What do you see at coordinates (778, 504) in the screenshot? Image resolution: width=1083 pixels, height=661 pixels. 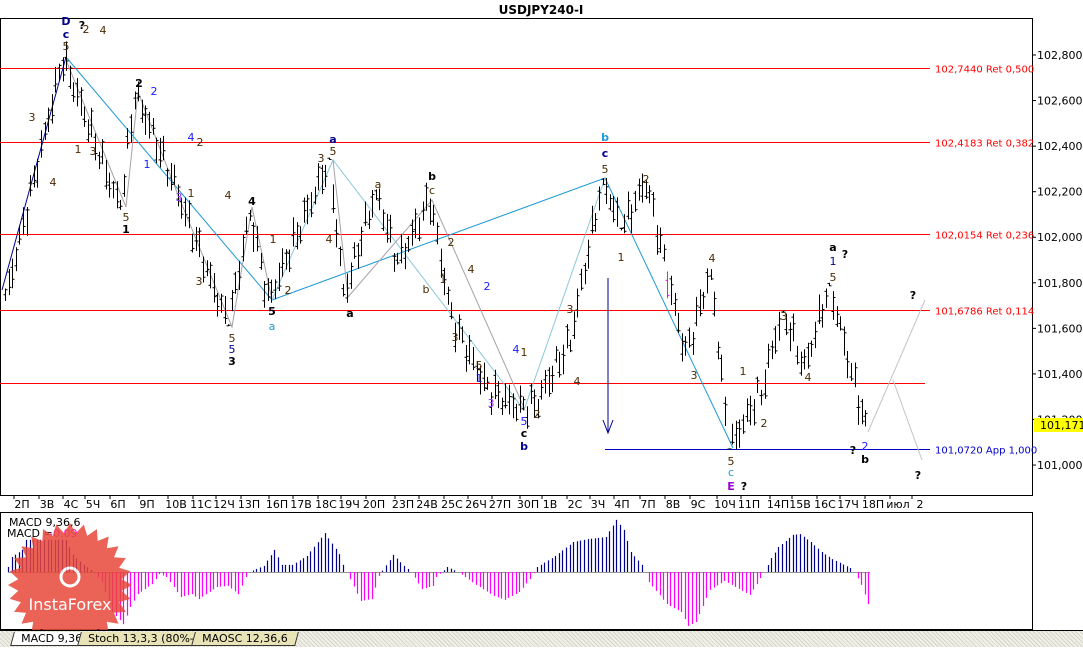 I see `date-label: 14П` at bounding box center [778, 504].